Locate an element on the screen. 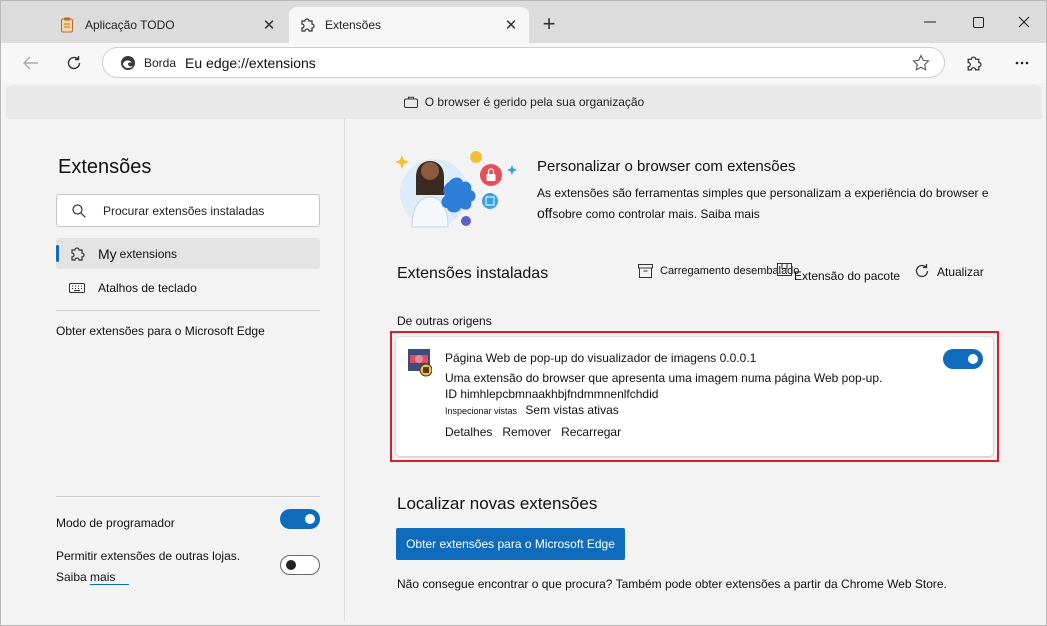 Image resolution: width=1047 pixels, height=626 pixels. inspect-views-row: Inspecionar vistas Sem vistas ativas is located at coordinates (532, 410).